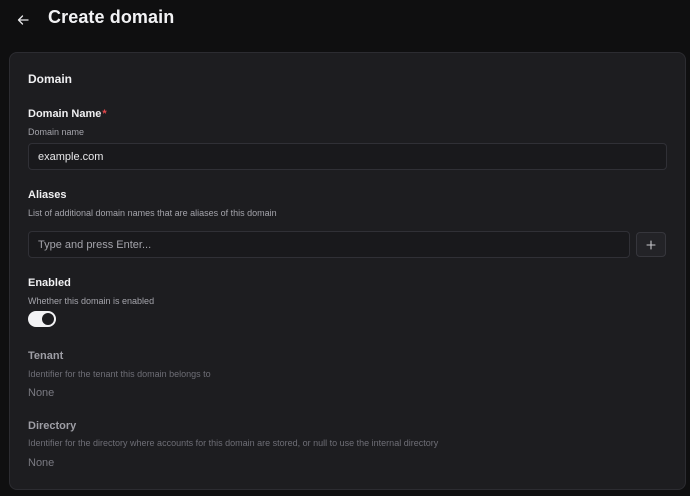 This screenshot has width=690, height=496. I want to click on required-marker: *, so click(104, 114).